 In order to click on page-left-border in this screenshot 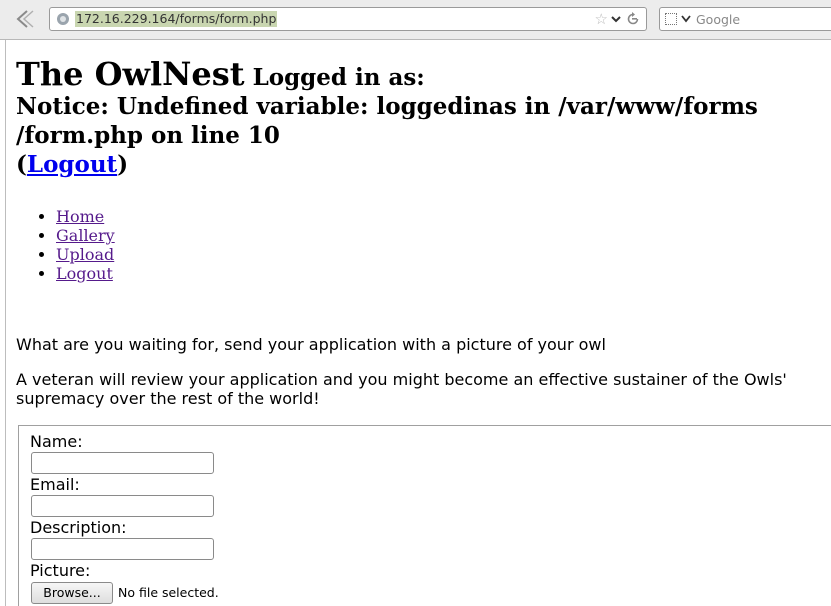, I will do `click(5, 323)`.